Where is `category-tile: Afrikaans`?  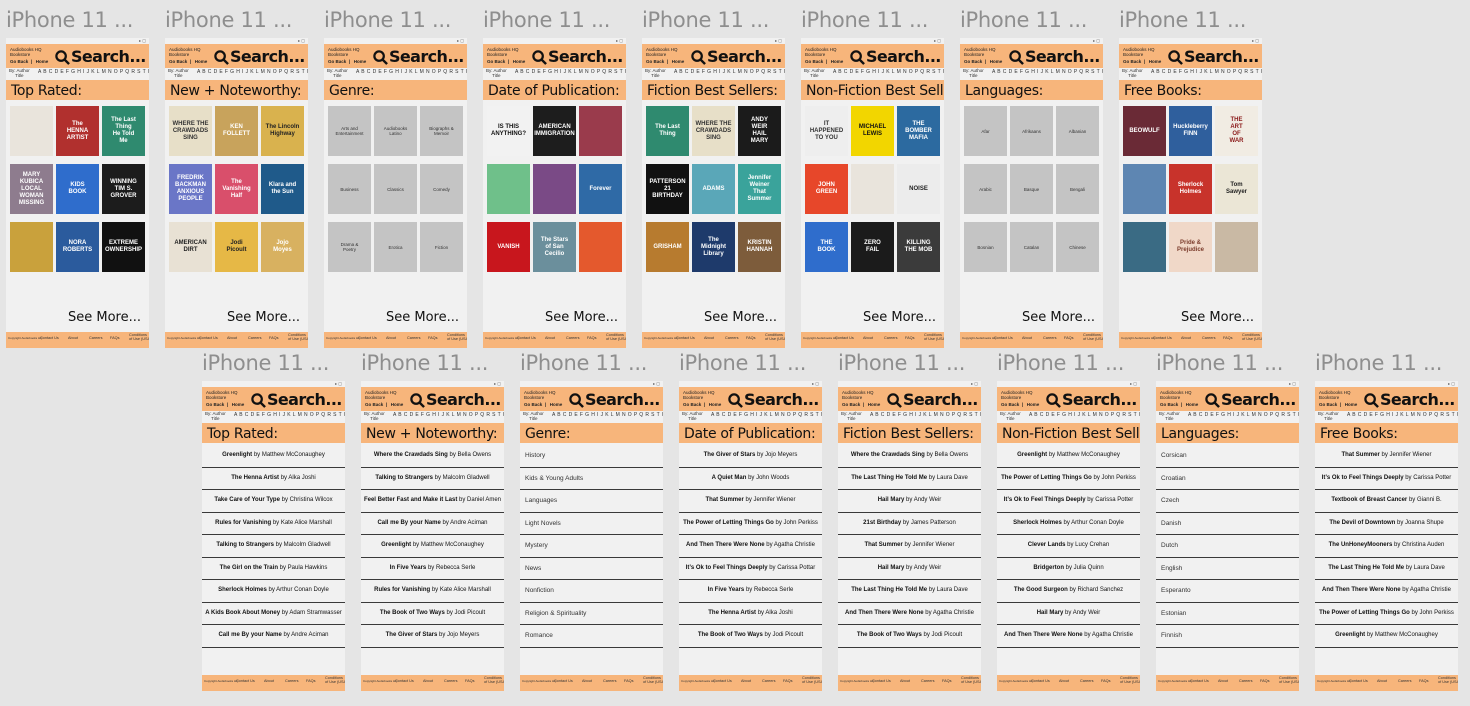 category-tile: Afrikaans is located at coordinates (1031, 131).